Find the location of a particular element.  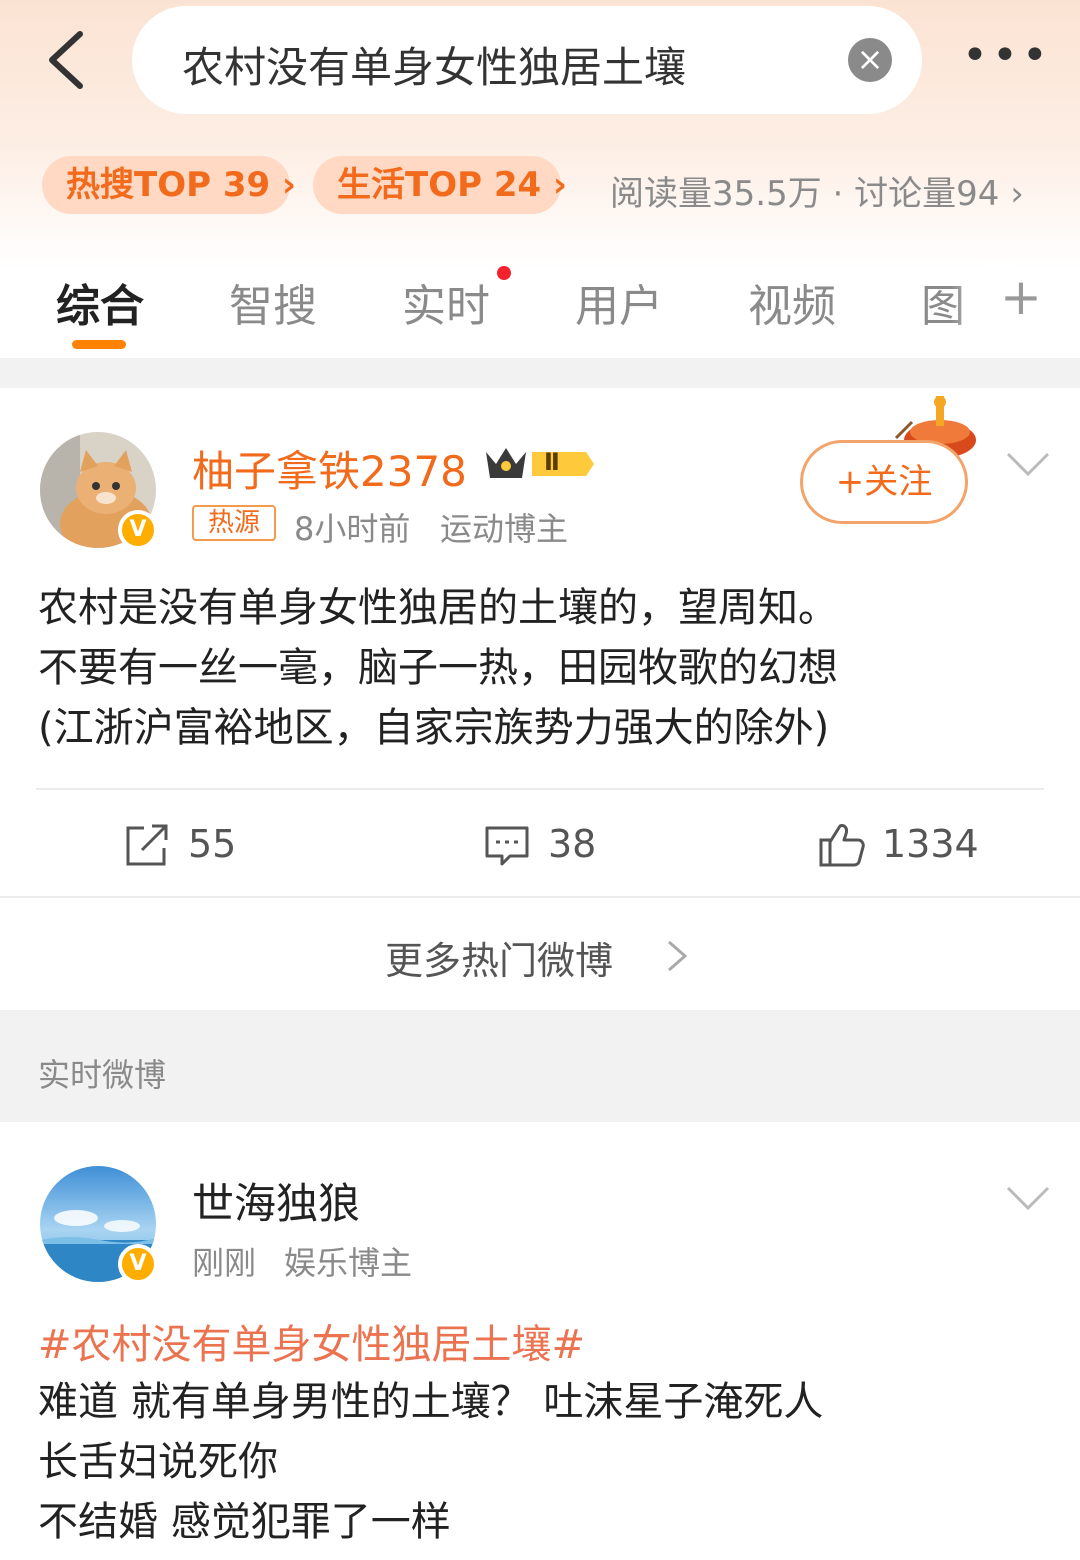

back-button is located at coordinates (70, 60).